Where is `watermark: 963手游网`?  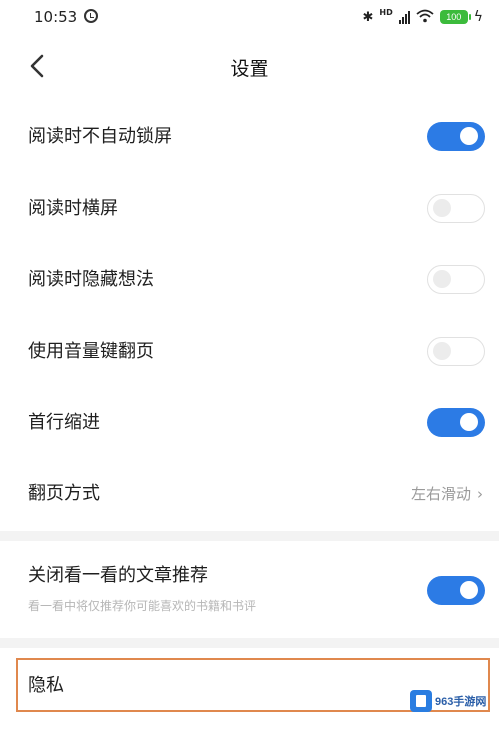
watermark: 963手游网 is located at coordinates (454, 701).